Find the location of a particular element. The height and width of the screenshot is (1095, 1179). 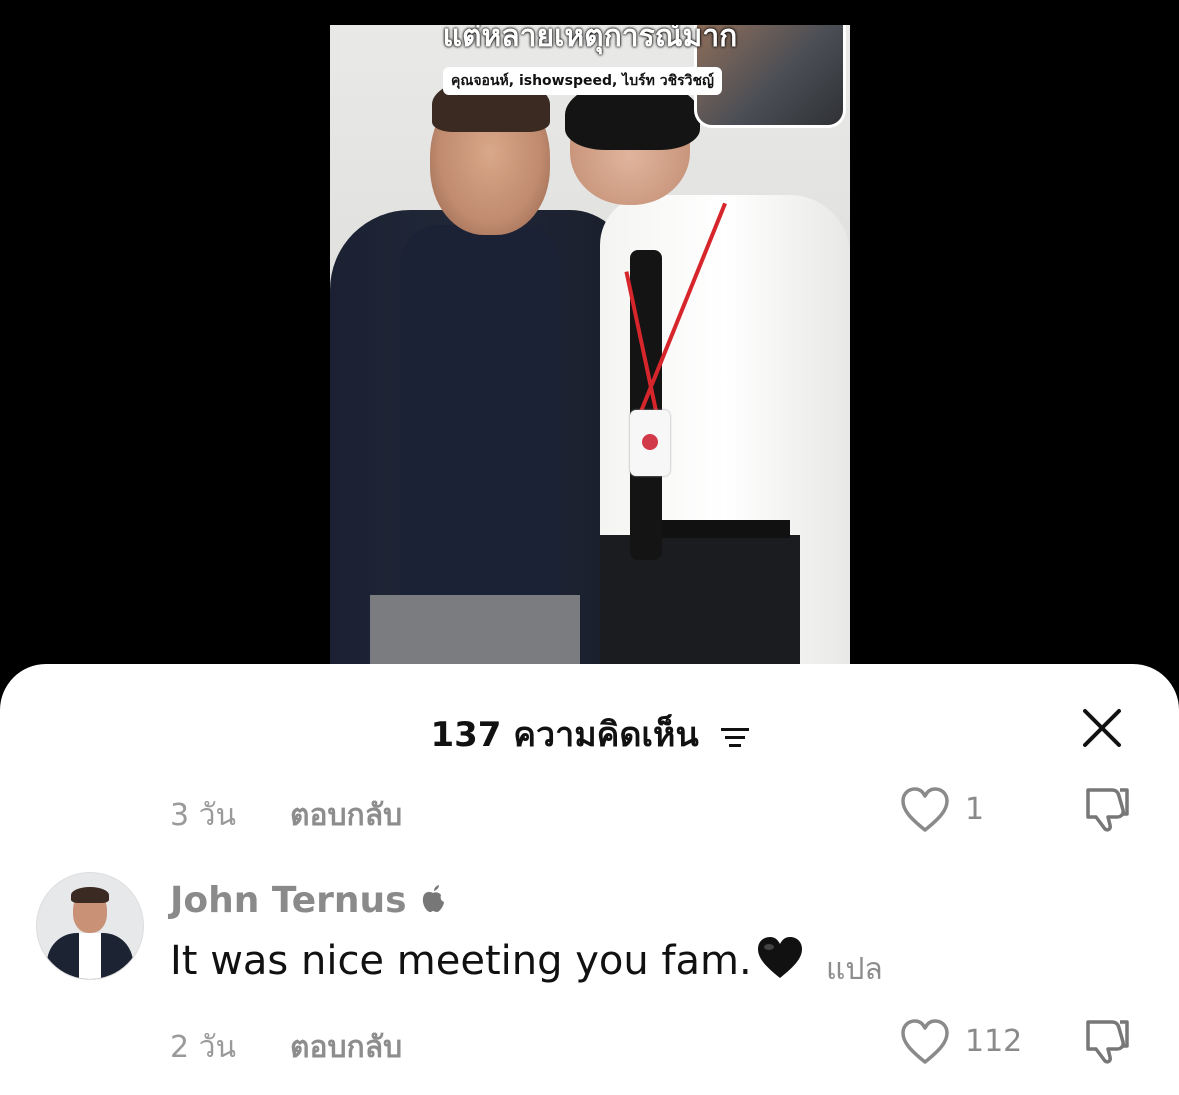

black-heart-emoji-icon is located at coordinates (779, 957).